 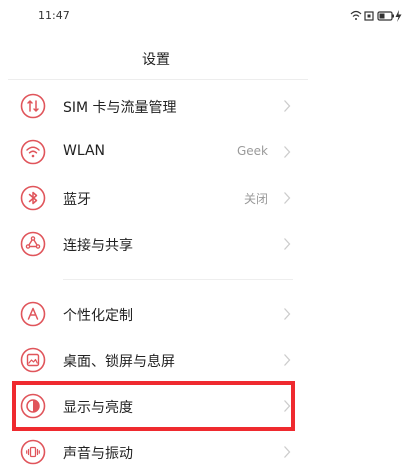 What do you see at coordinates (33, 106) in the screenshot?
I see `sim-icon` at bounding box center [33, 106].